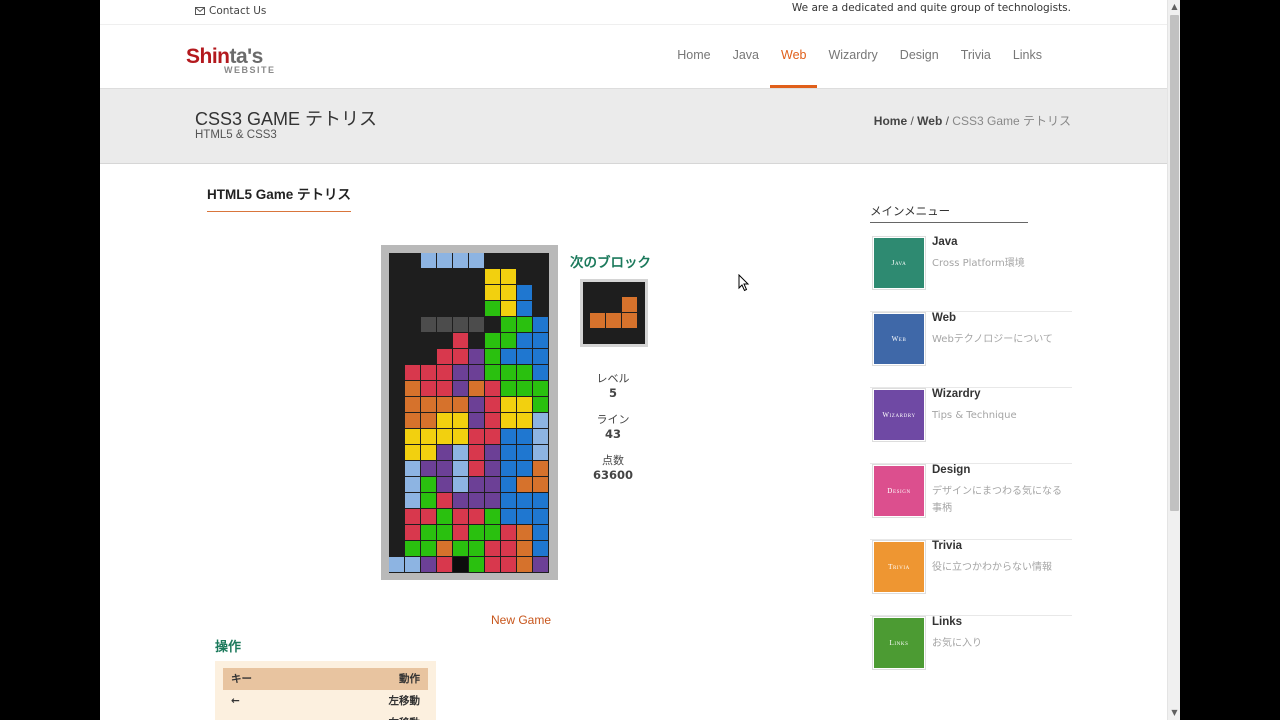  Describe the element at coordinates (899, 263) in the screenshot. I see `java-thumbnail: Java` at that location.